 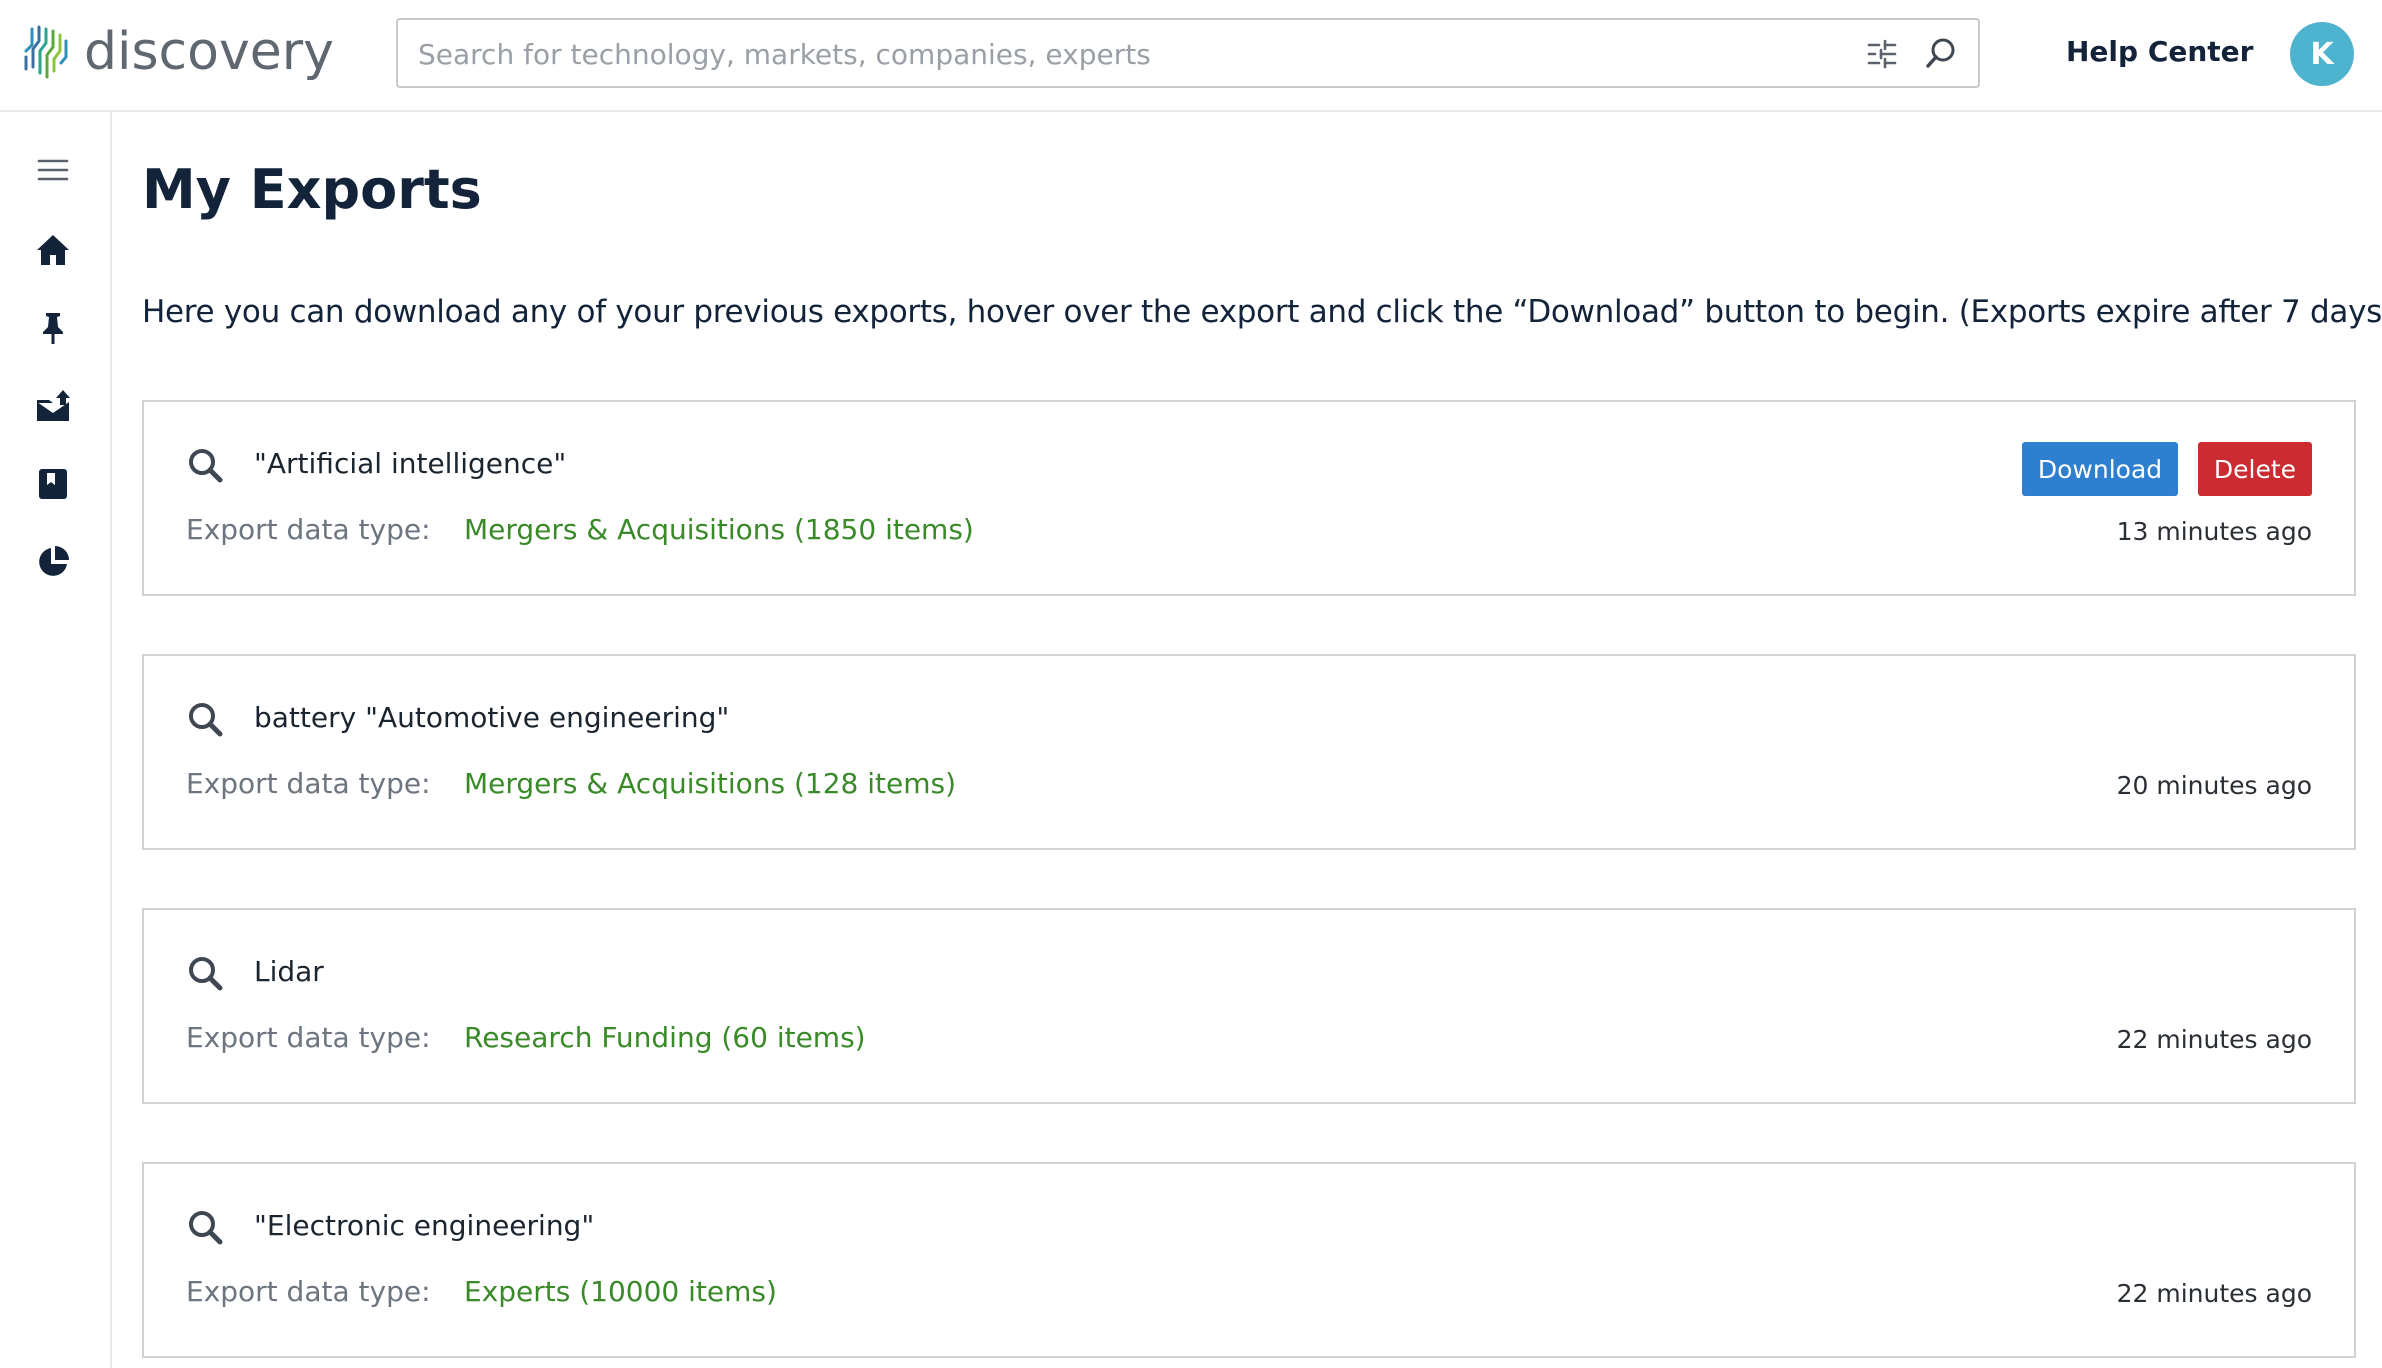 I want to click on sidebar-item-analytics, so click(x=53, y=562).